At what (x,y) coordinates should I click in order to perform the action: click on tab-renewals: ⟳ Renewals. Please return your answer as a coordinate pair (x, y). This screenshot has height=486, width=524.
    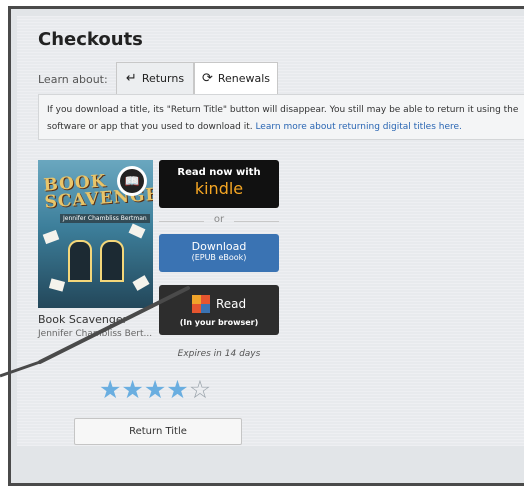
    Looking at the image, I should click on (236, 78).